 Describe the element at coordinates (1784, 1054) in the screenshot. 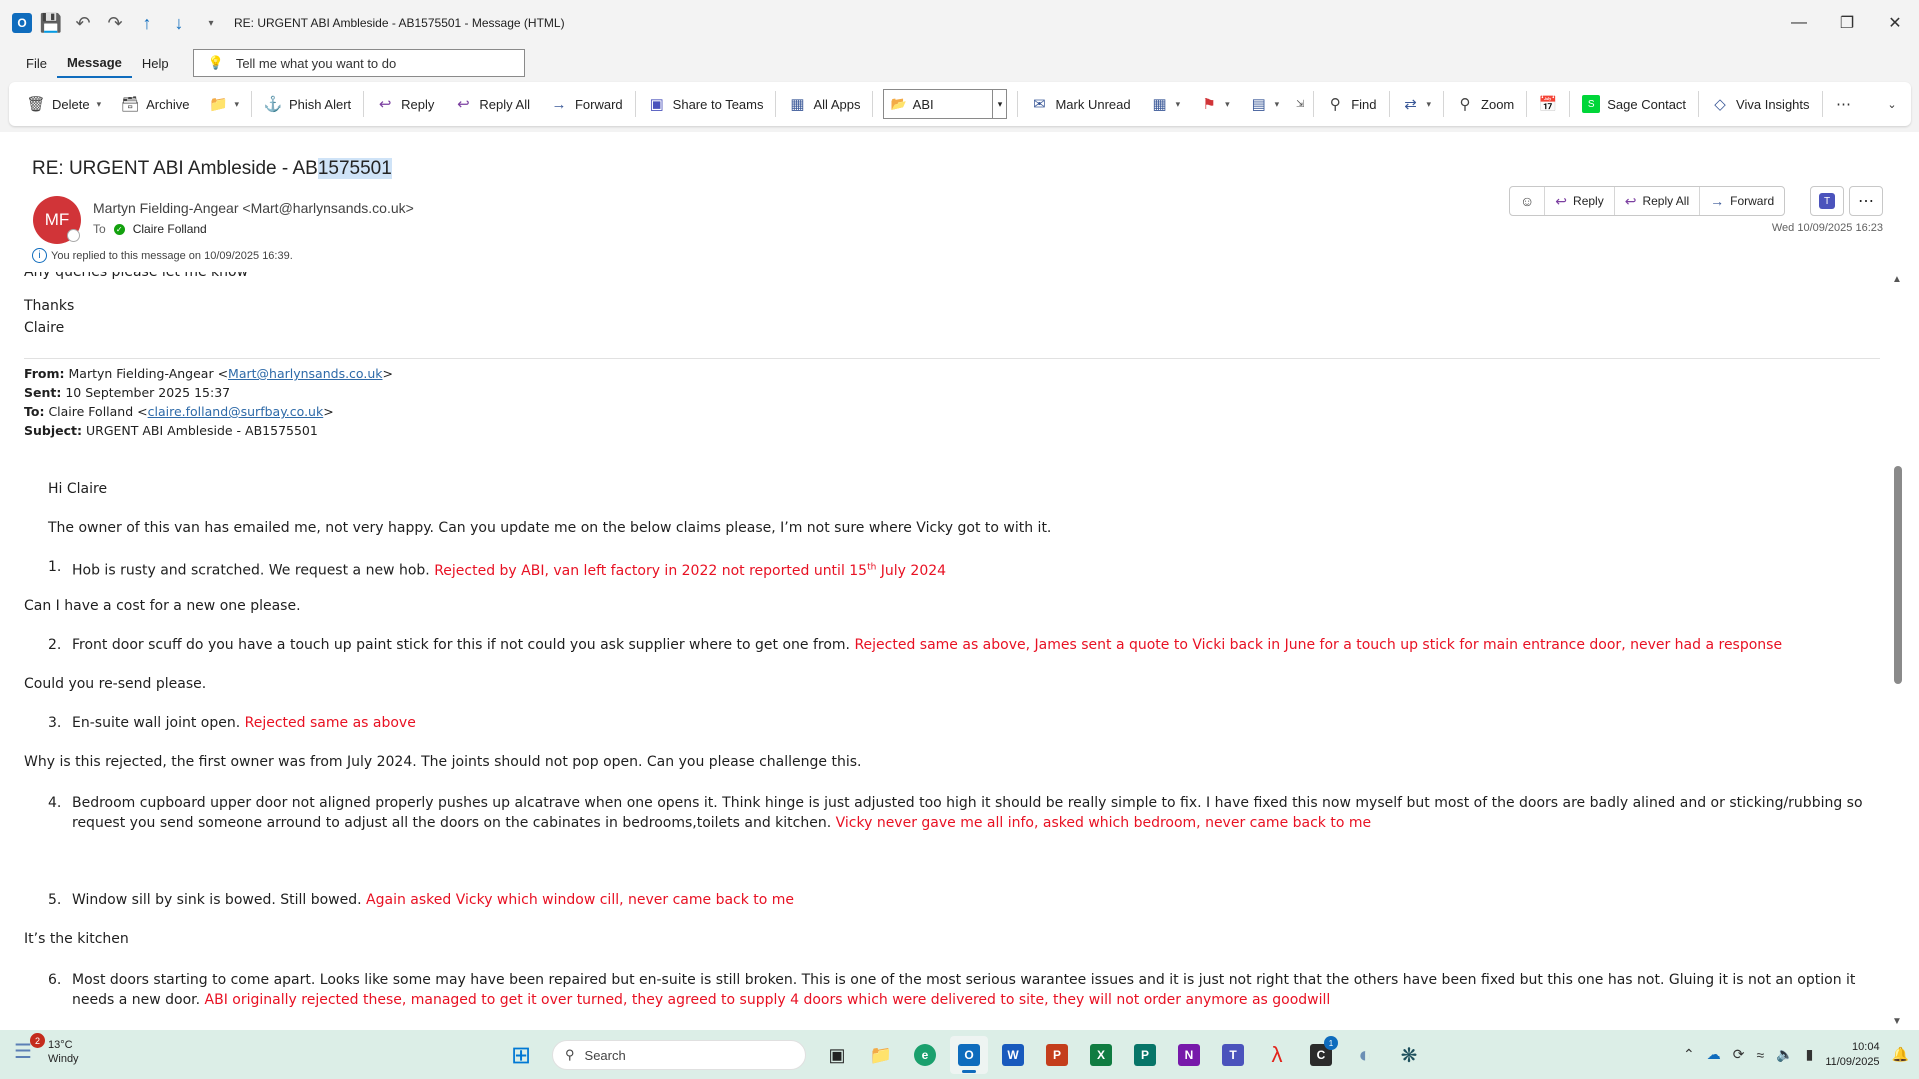

I see `speaker-muted-icon: 🔈` at that location.